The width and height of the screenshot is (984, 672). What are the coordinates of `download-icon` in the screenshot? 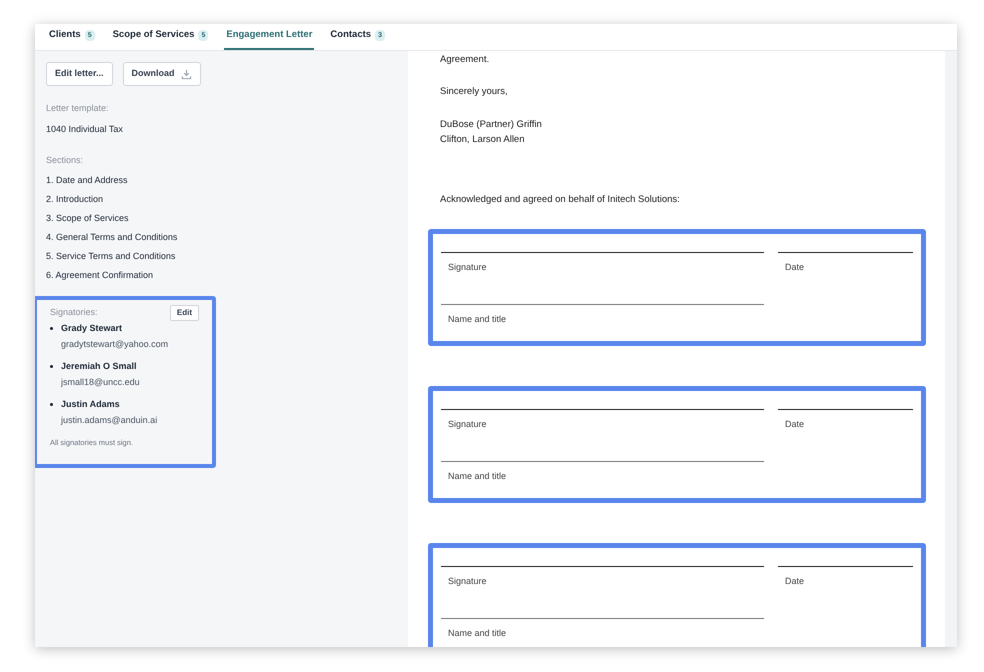 It's located at (186, 74).